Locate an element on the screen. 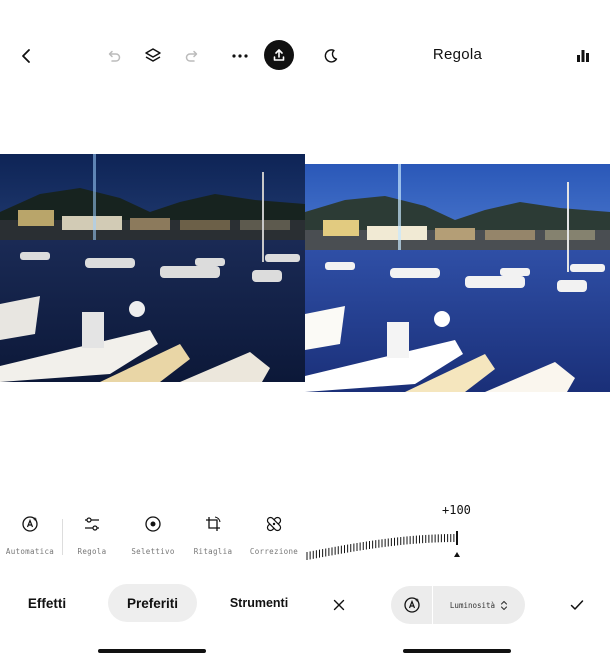  adjustment-selector: Luminosità is located at coordinates (458, 605).